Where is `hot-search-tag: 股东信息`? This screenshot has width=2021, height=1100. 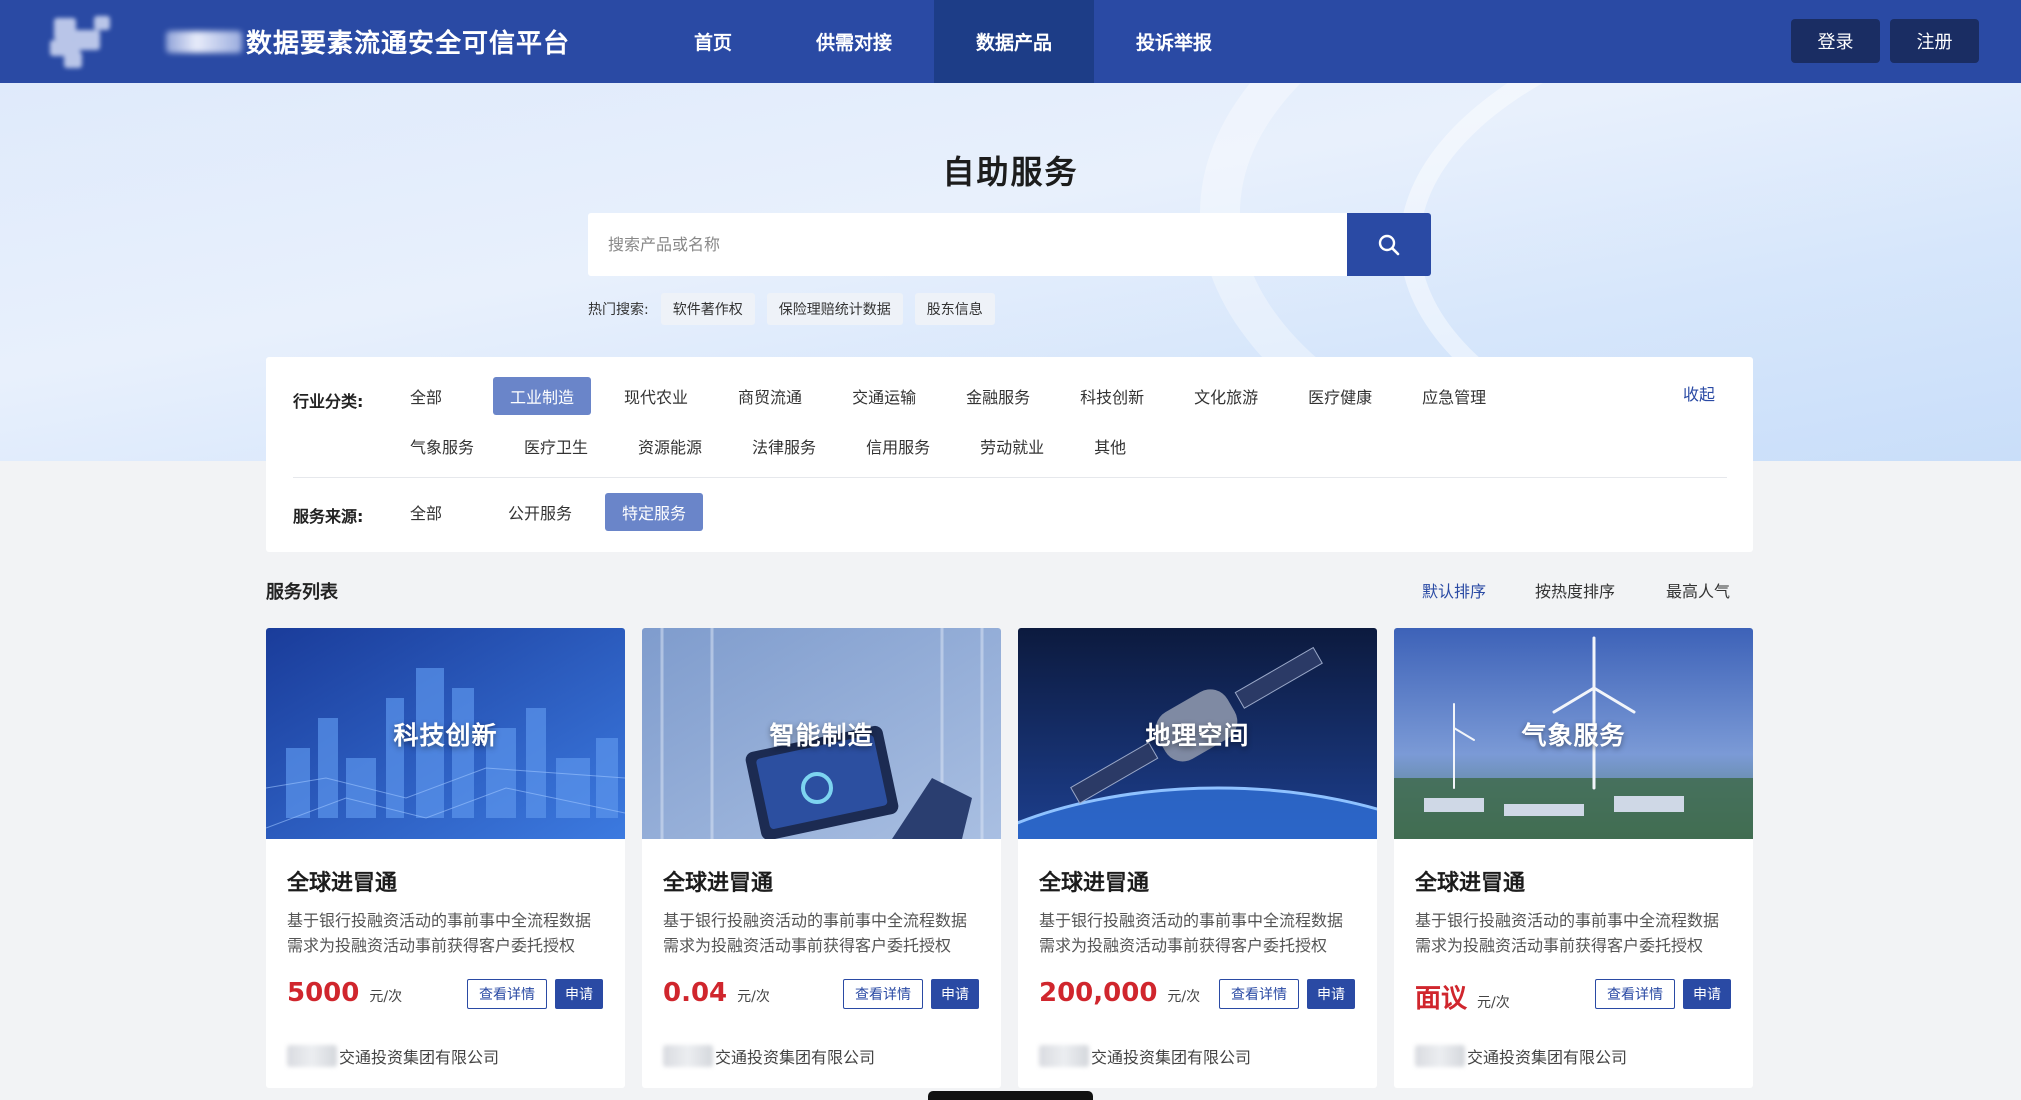 hot-search-tag: 股东信息 is located at coordinates (954, 309).